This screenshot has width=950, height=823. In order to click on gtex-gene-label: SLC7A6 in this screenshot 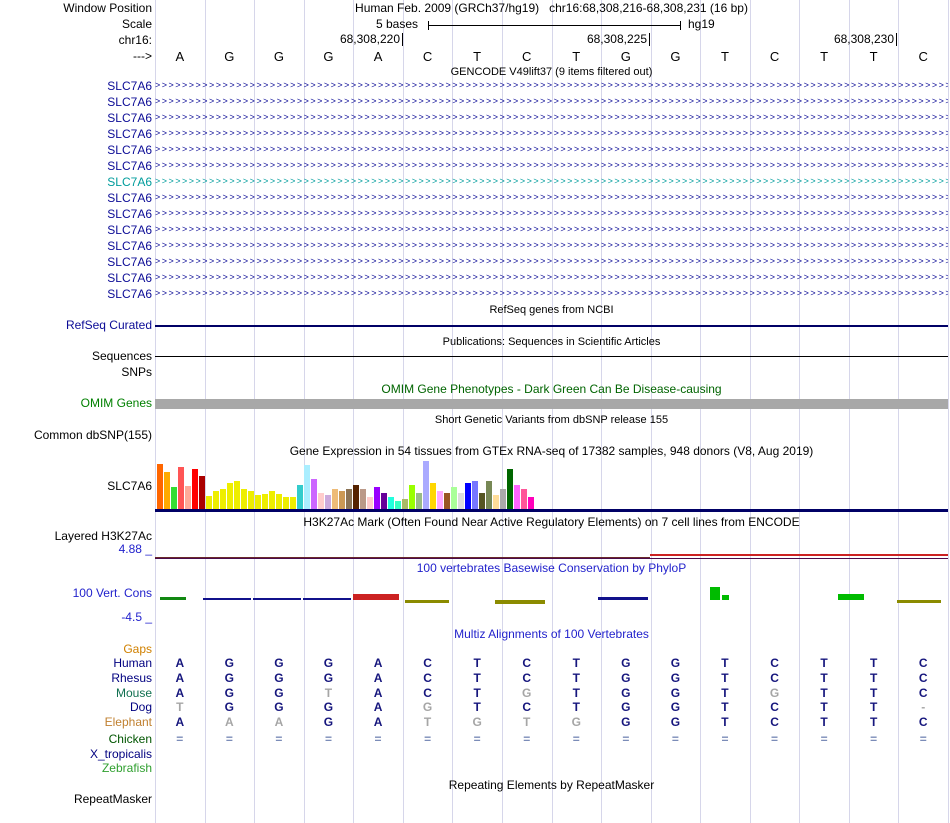, I will do `click(129, 486)`.